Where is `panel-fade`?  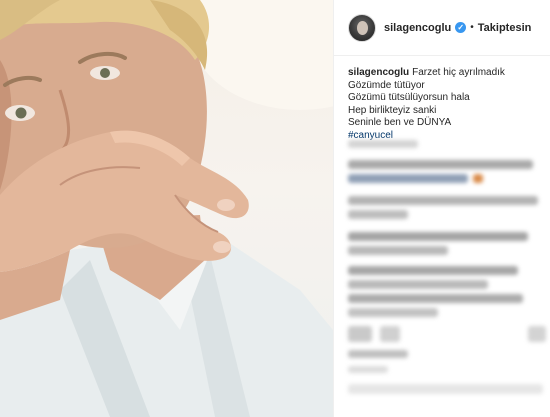
panel-fade is located at coordinates (442, 406).